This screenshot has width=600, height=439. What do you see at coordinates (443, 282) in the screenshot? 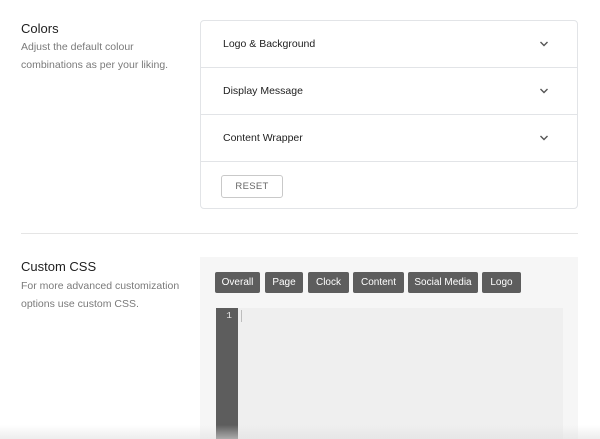
I see `tab-social-media: Social Media` at bounding box center [443, 282].